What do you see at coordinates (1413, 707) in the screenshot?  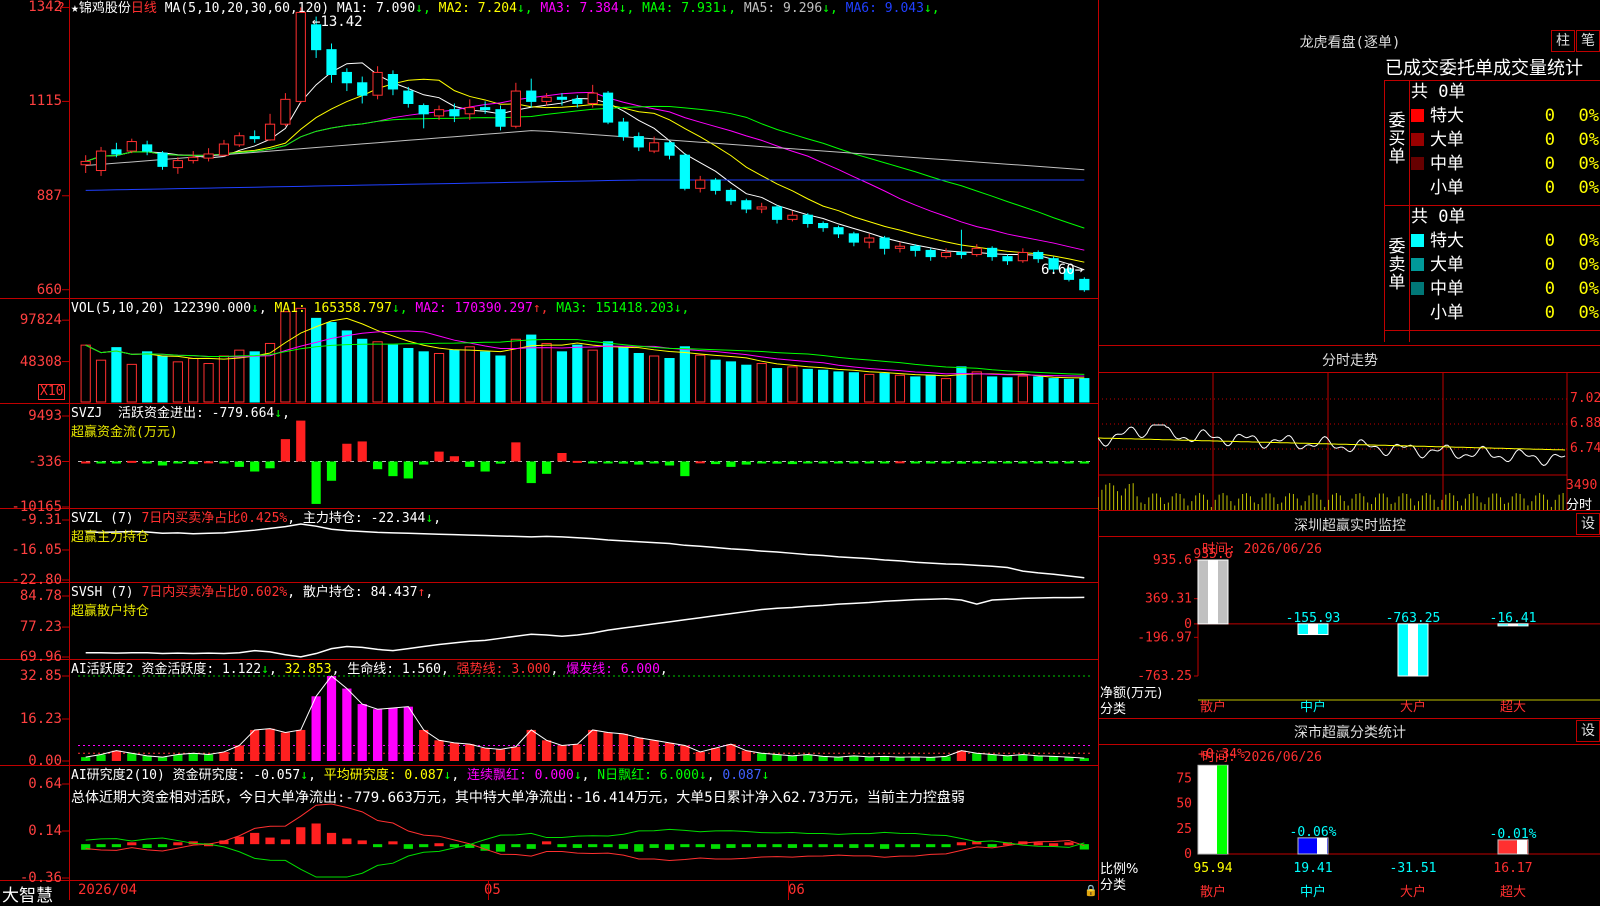 I see `mon-cat-2: 大户` at bounding box center [1413, 707].